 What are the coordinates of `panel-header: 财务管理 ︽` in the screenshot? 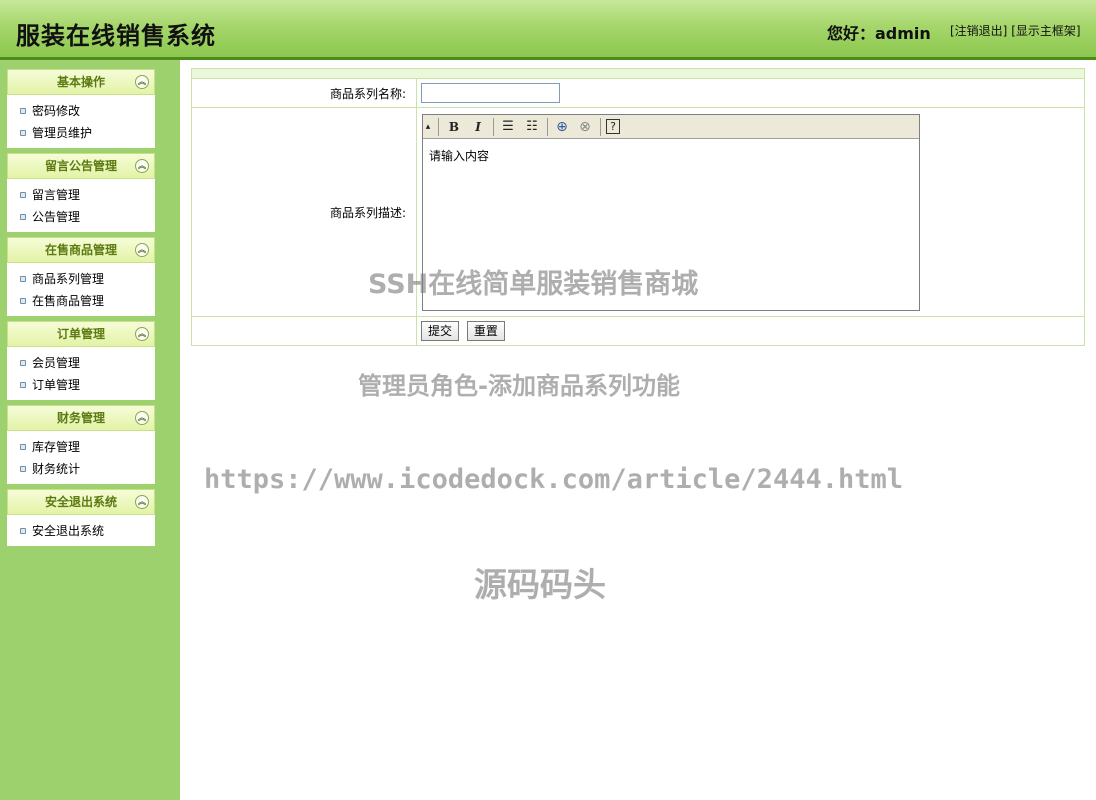 It's located at (81, 418).